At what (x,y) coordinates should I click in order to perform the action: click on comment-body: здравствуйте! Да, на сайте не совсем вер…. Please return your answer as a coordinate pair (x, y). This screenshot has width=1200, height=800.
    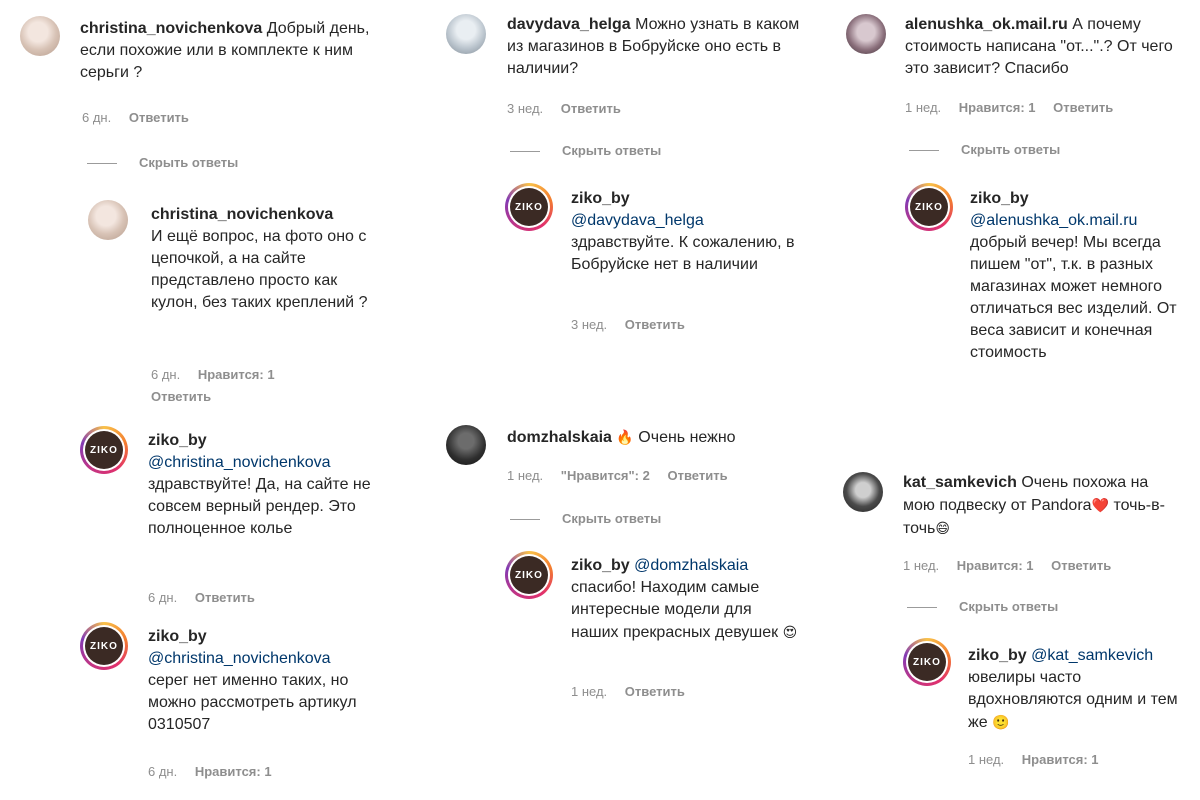
    Looking at the image, I should click on (259, 506).